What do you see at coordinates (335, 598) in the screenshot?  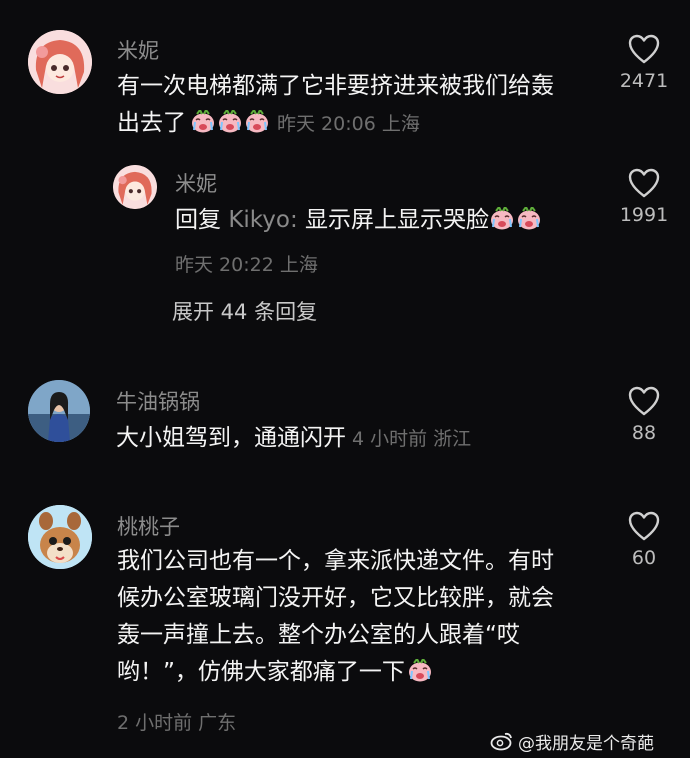 I see `comment-text-line: 候办公室玻璃门没开好，它又比较胖，就会` at bounding box center [335, 598].